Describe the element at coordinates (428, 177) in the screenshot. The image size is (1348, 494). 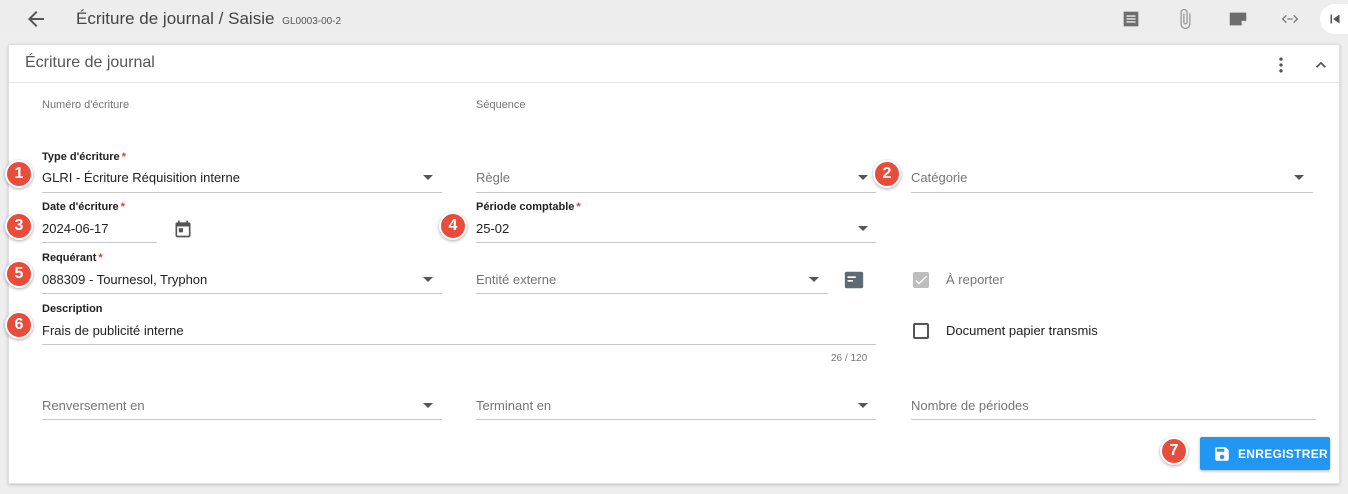
I see `entry-type-dropdown-icon` at that location.